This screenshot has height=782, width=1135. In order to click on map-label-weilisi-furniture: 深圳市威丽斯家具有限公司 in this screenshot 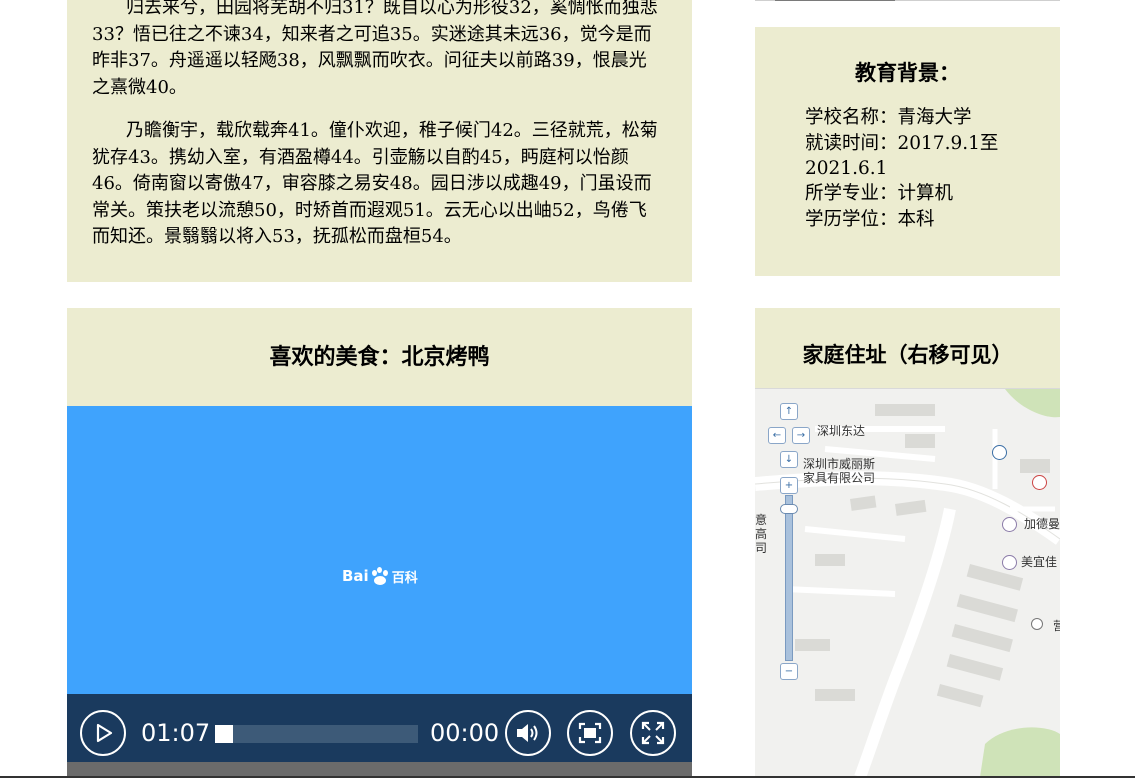, I will do `click(839, 471)`.